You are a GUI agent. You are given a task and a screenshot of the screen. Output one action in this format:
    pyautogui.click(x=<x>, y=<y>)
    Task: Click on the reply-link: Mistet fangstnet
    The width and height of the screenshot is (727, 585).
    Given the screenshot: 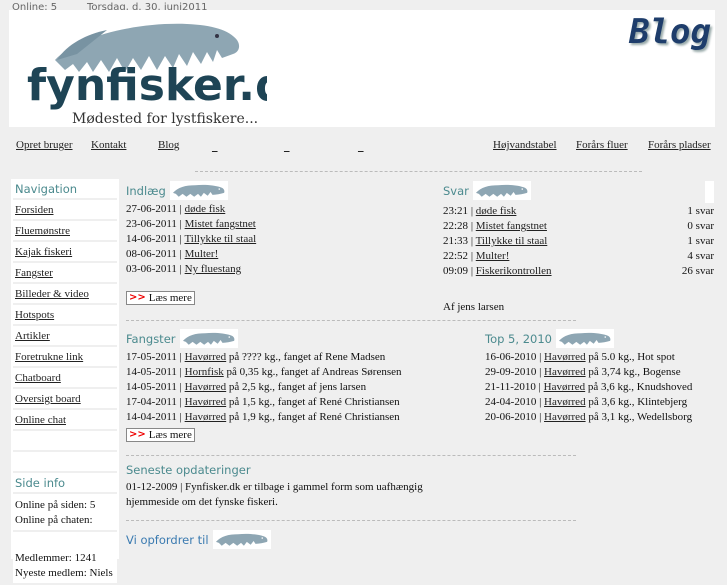 What is the action you would take?
    pyautogui.click(x=511, y=226)
    